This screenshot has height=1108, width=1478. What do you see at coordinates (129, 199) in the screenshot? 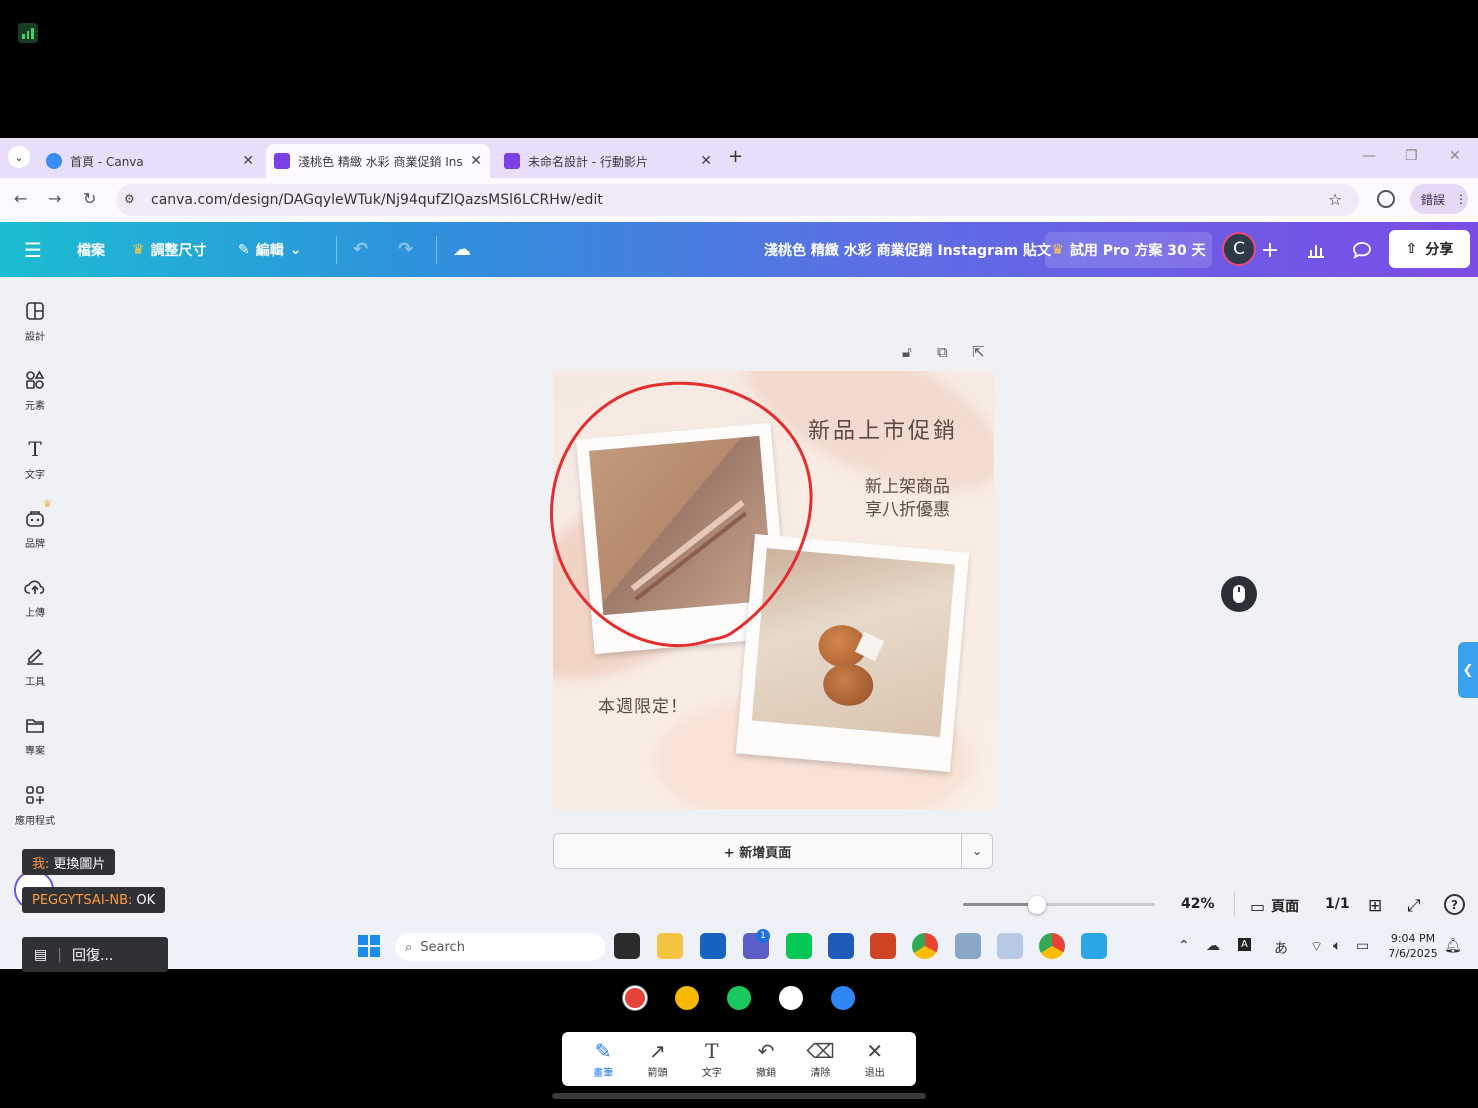
I see `site-settings-icon: ⚙` at bounding box center [129, 199].